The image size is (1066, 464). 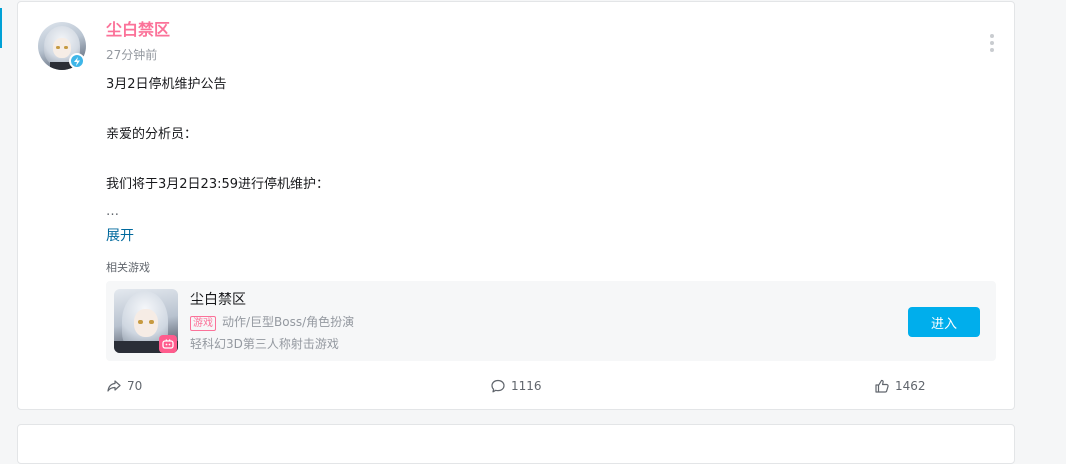 What do you see at coordinates (138, 30) in the screenshot?
I see `author-name: 尘白禁区` at bounding box center [138, 30].